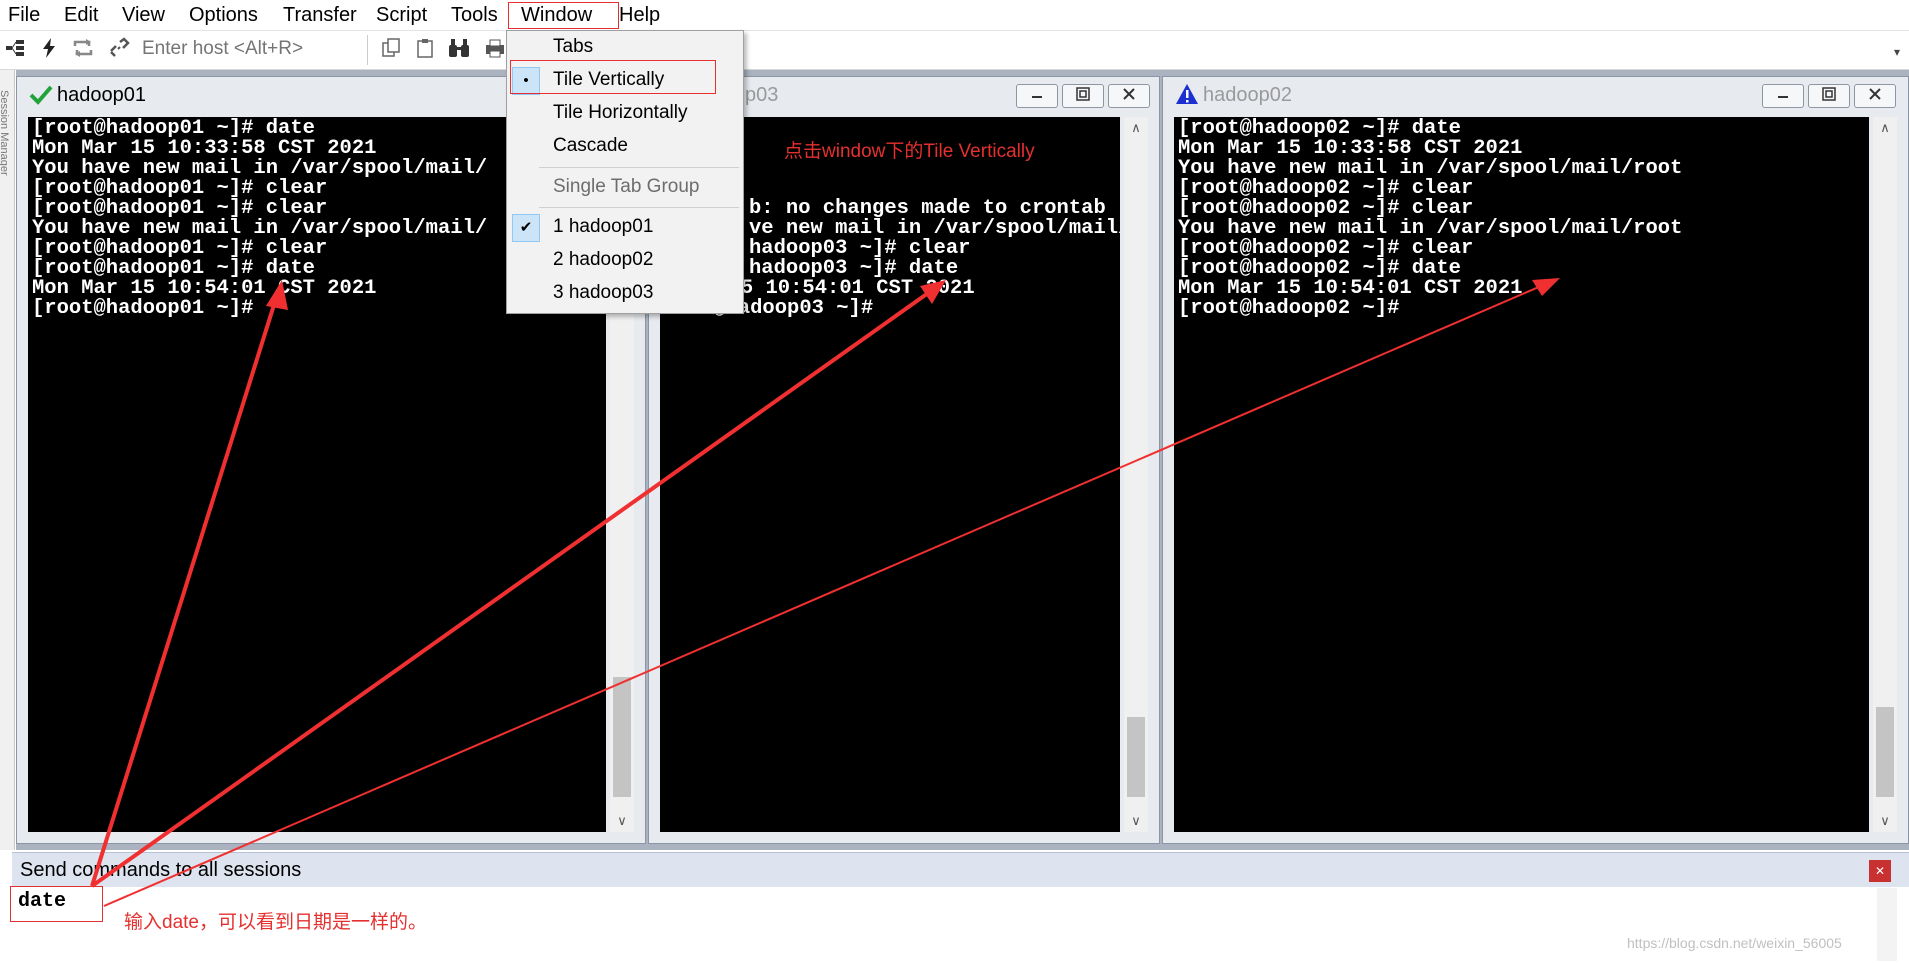  Describe the element at coordinates (24, 15) in the screenshot. I see `menu-file: File` at that location.